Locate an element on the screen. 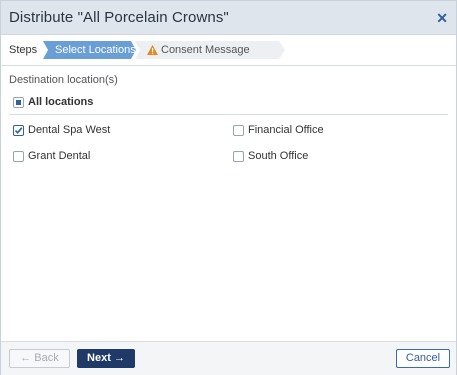  checkbox-south-office is located at coordinates (238, 156).